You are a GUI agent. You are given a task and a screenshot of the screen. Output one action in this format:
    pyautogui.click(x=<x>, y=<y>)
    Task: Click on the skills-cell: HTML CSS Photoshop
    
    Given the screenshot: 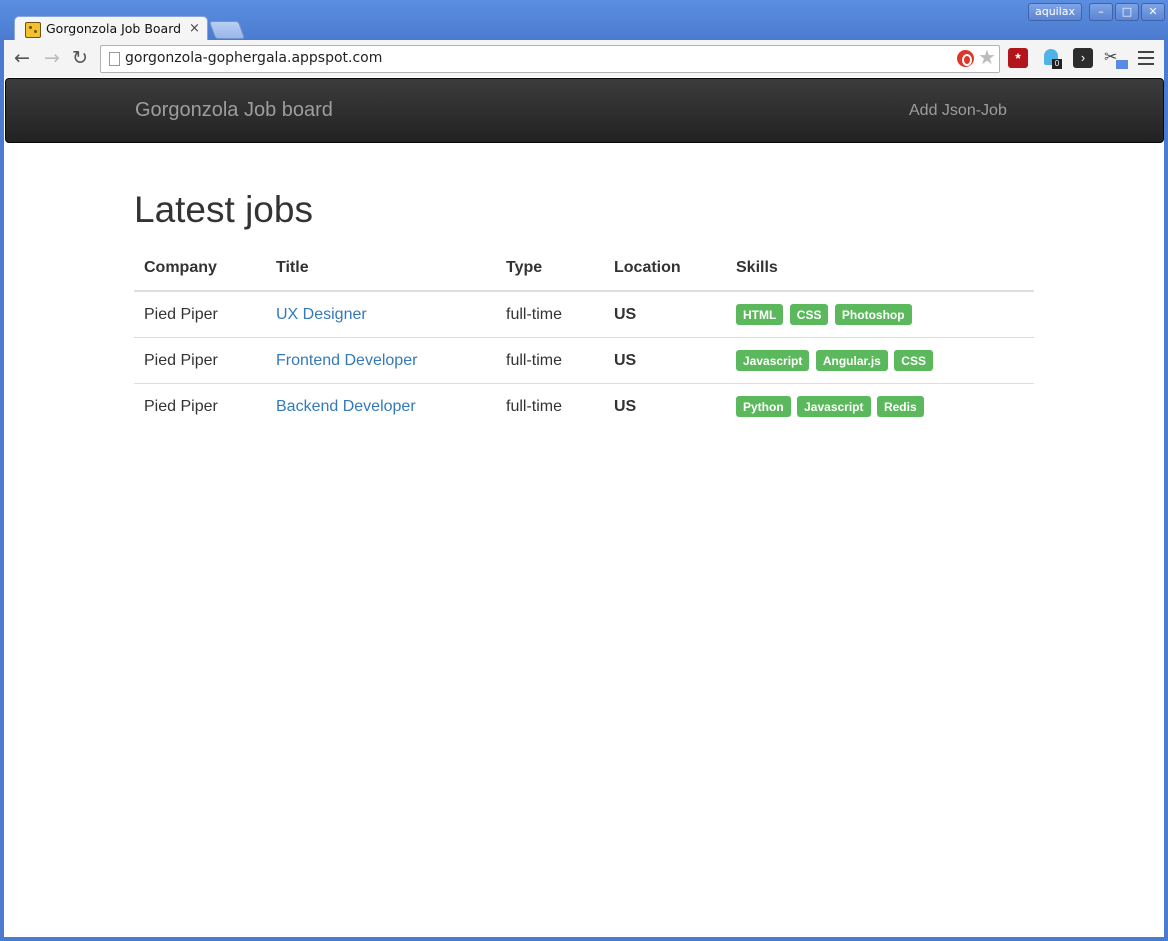 What is the action you would take?
    pyautogui.click(x=880, y=314)
    